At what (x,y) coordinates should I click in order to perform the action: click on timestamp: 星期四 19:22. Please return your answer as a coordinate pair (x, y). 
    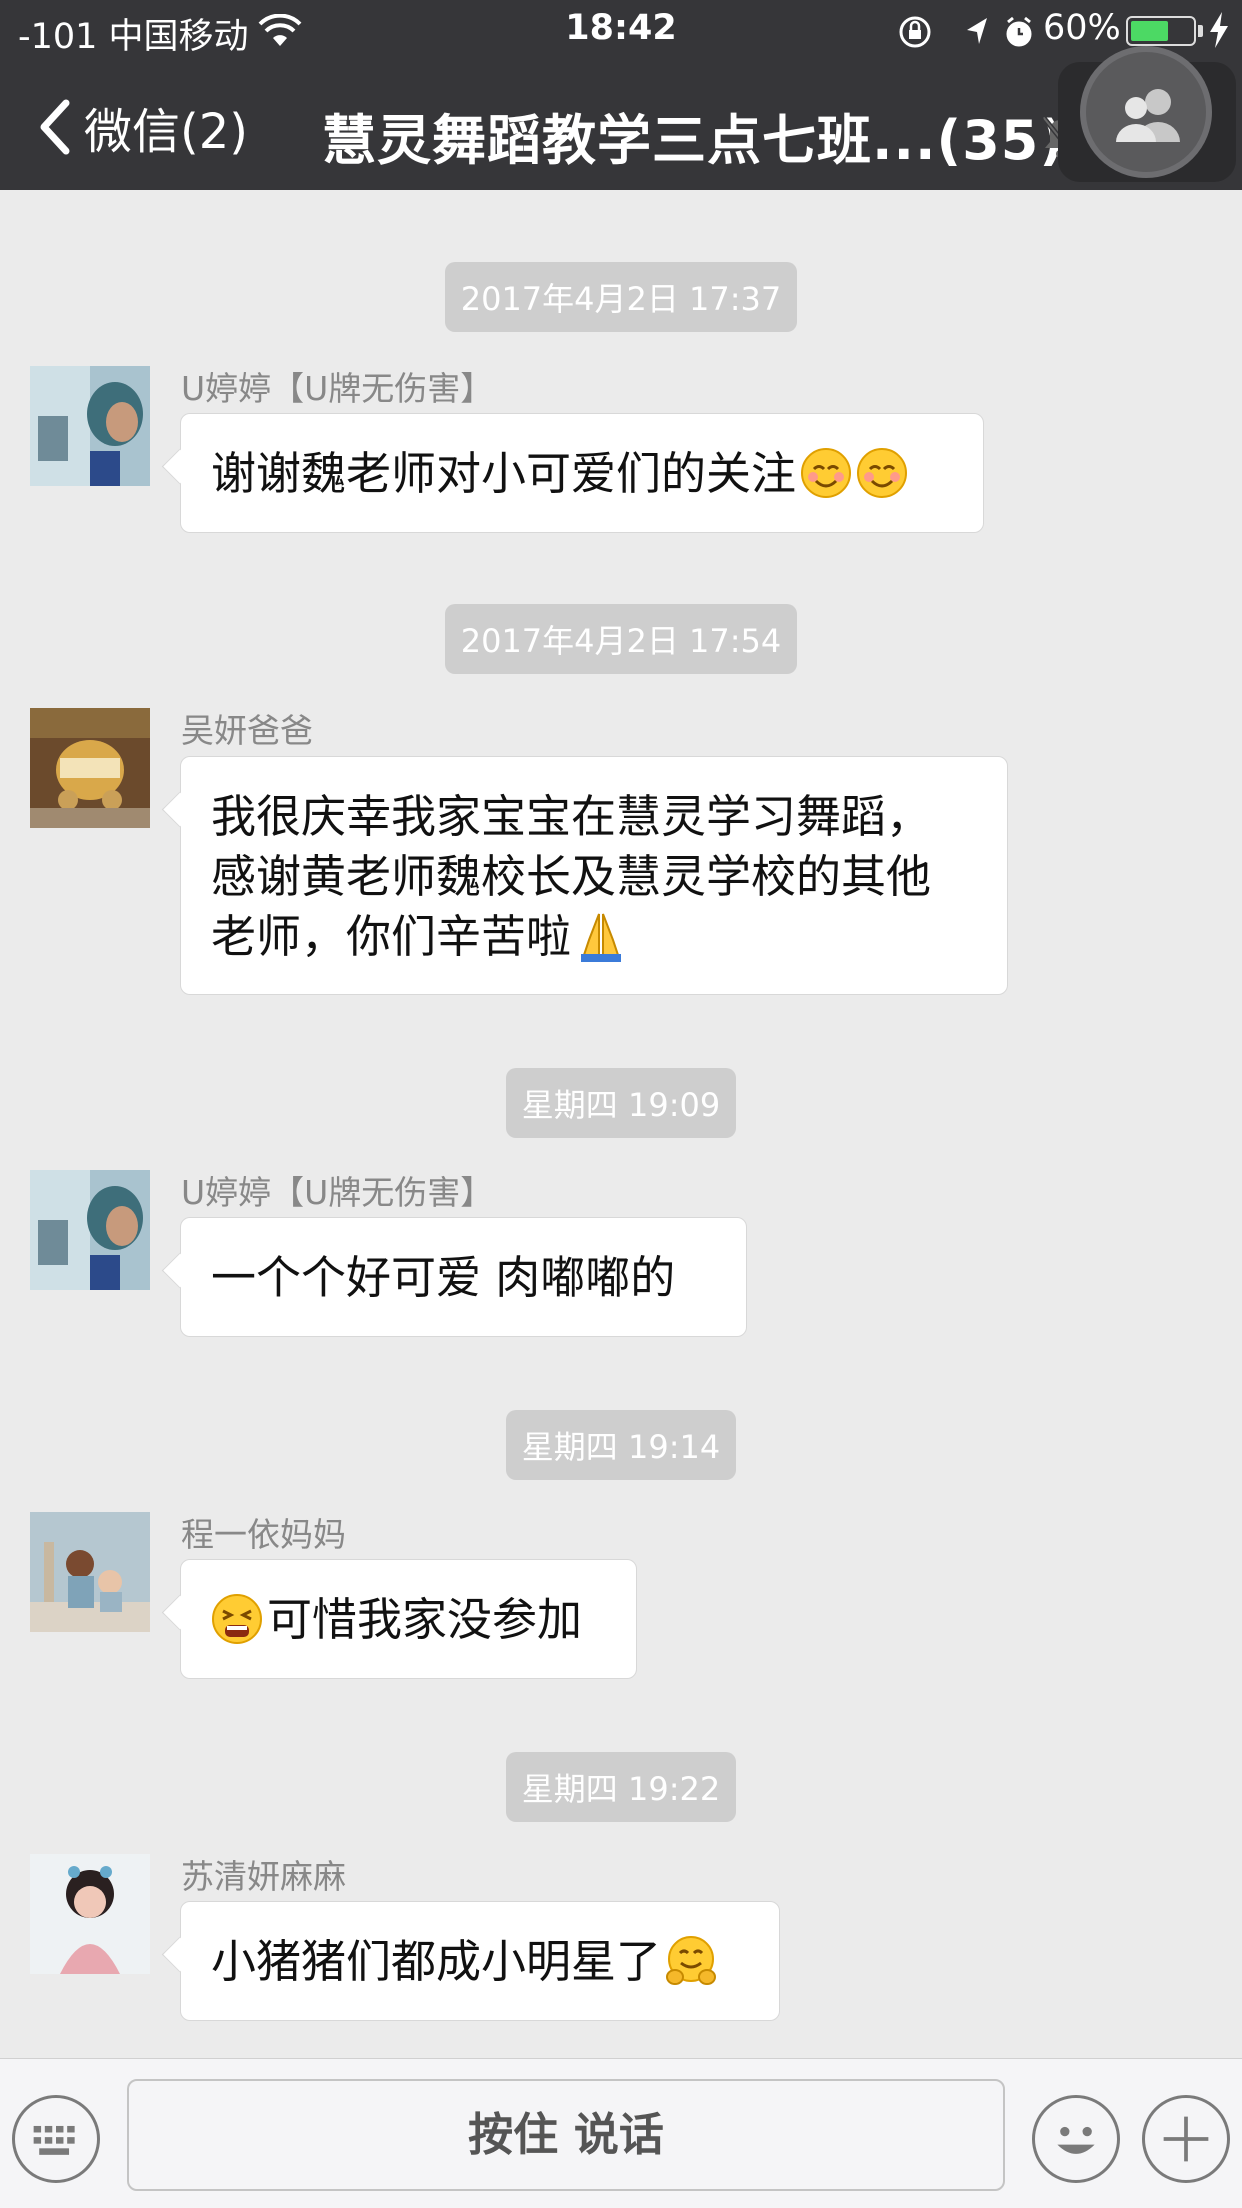
    Looking at the image, I should click on (621, 1787).